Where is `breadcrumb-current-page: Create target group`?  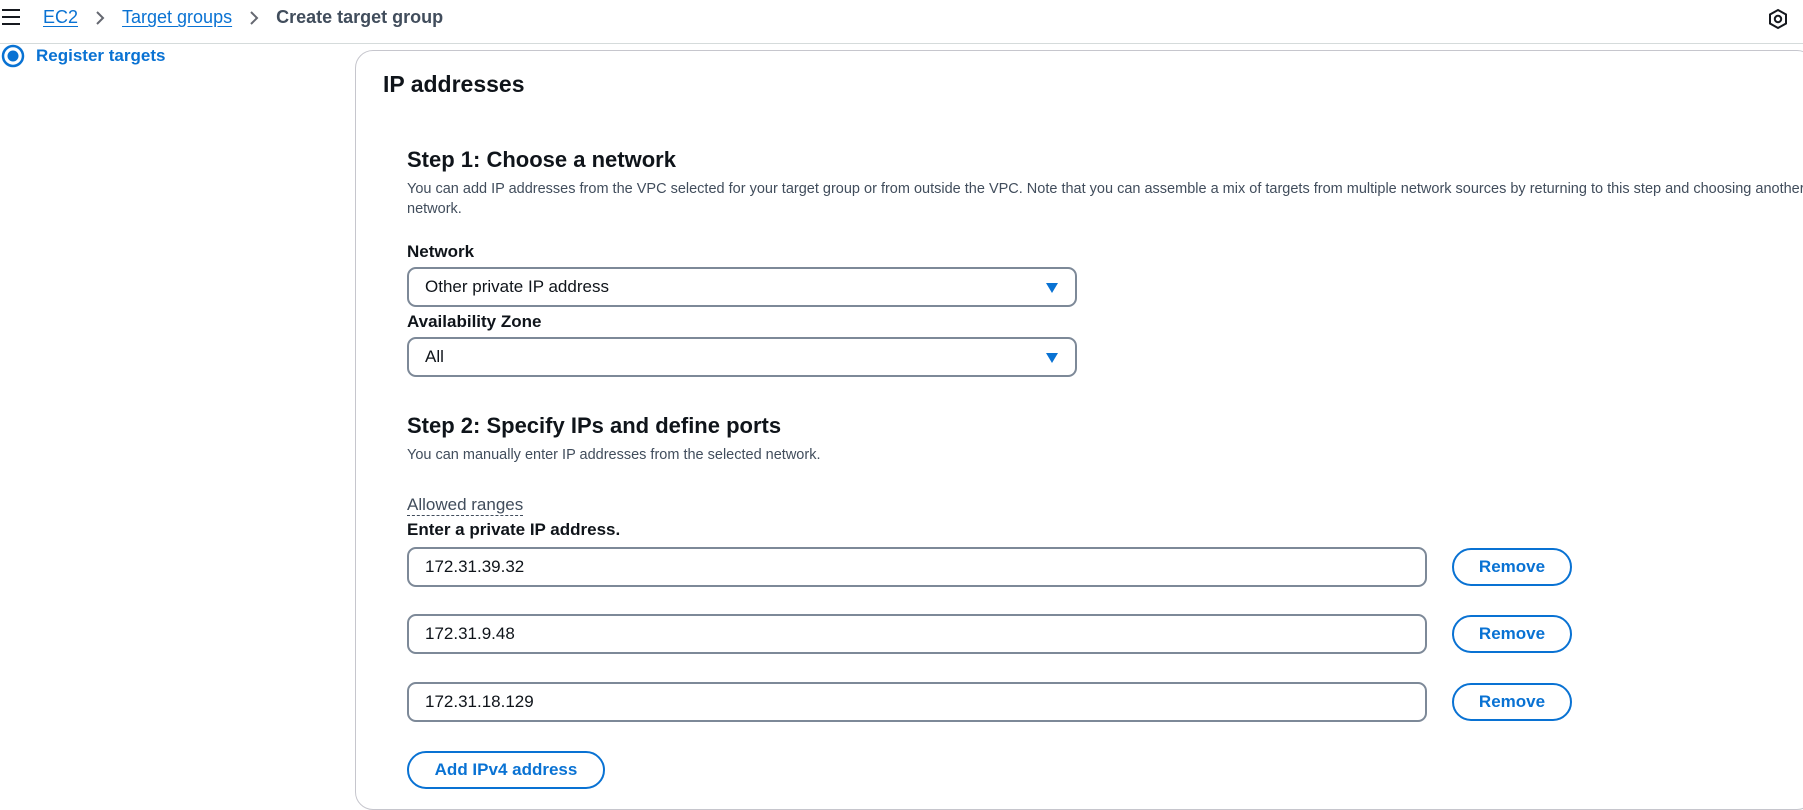 breadcrumb-current-page: Create target group is located at coordinates (360, 17).